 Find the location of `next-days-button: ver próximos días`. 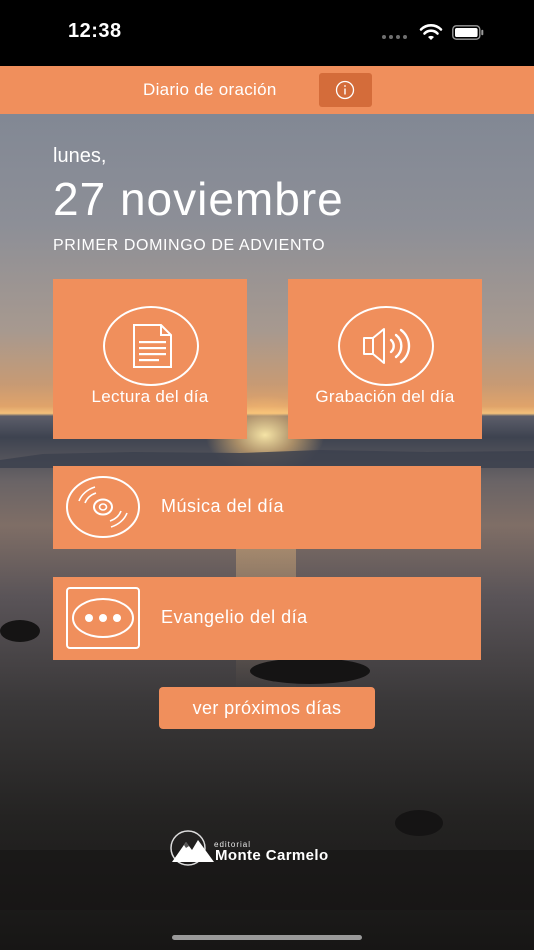

next-days-button: ver próximos días is located at coordinates (267, 708).